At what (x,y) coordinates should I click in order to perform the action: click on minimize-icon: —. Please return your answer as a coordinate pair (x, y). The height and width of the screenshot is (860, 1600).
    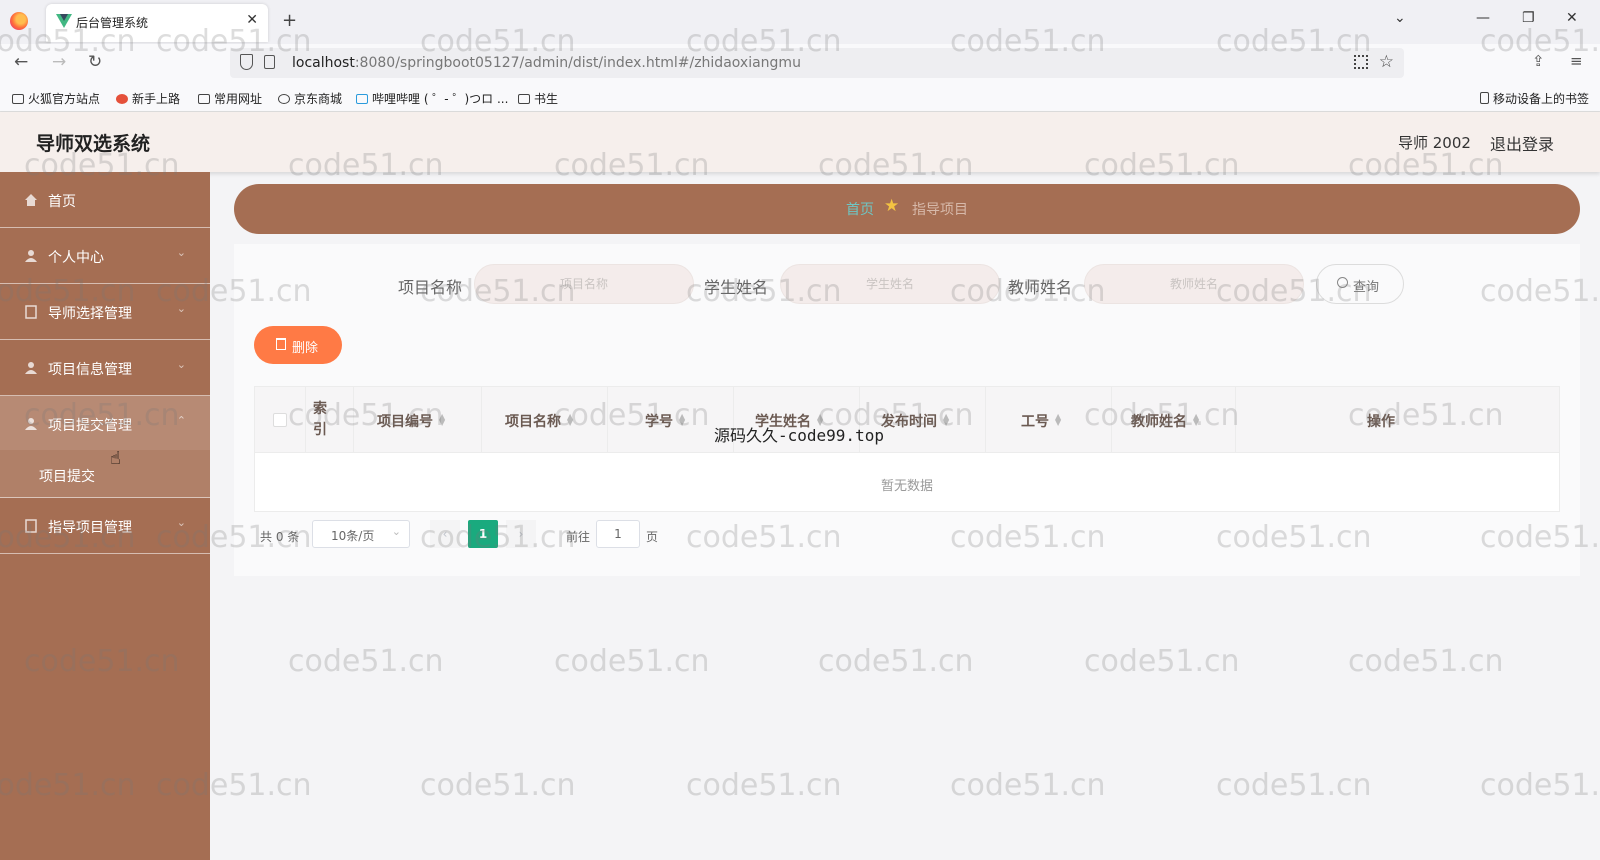
    Looking at the image, I should click on (1483, 18).